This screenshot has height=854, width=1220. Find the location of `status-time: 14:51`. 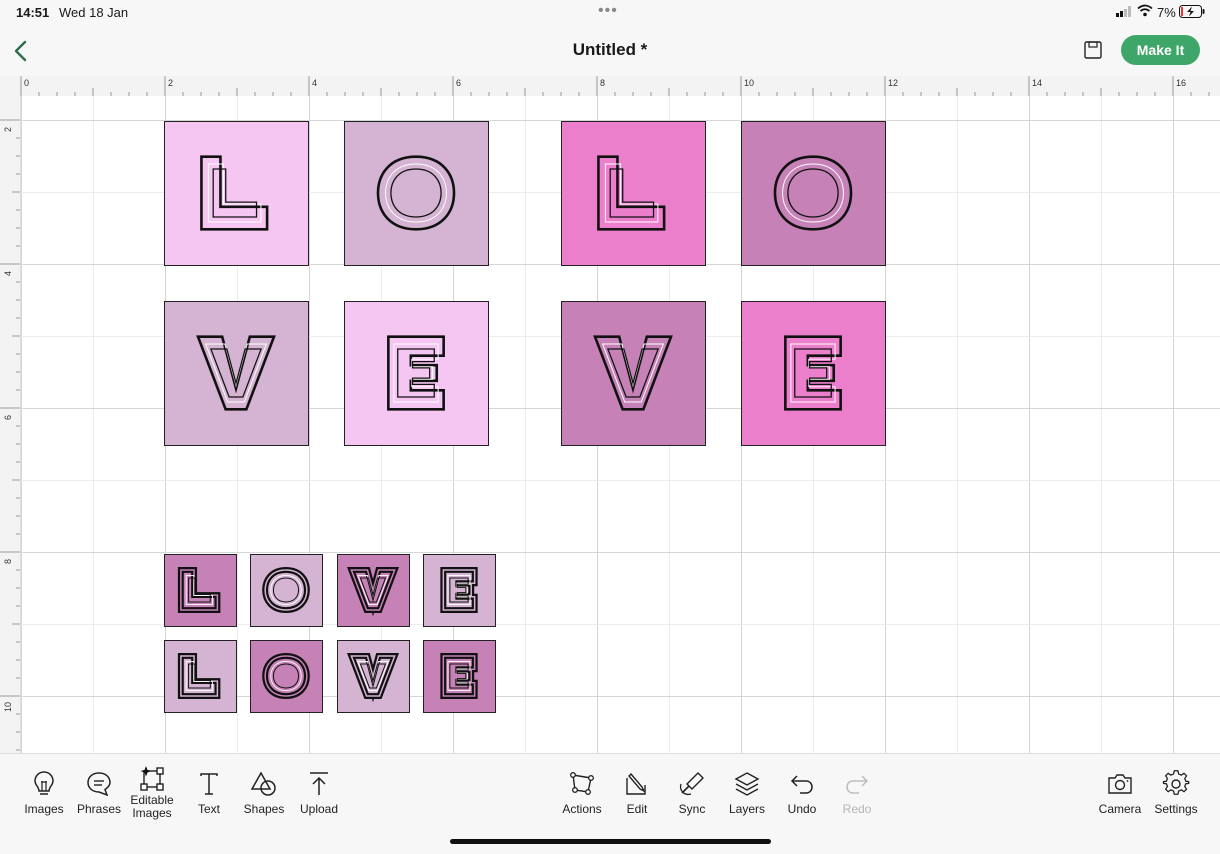

status-time: 14:51 is located at coordinates (33, 12).